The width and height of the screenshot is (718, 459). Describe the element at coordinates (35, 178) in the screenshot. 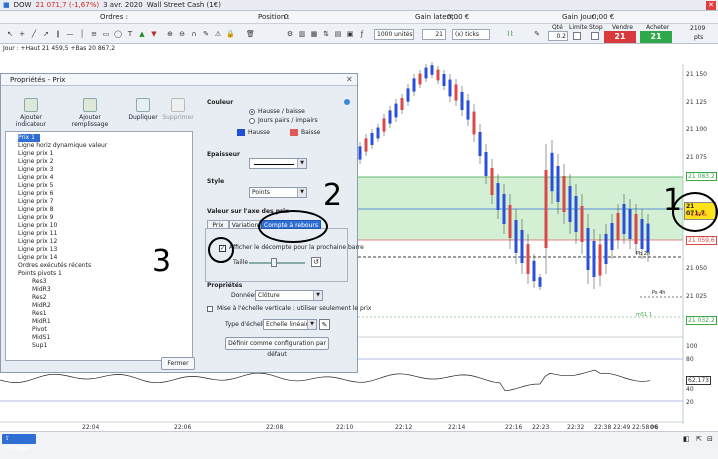

I see `tree-item: Ligne prix 4` at that location.